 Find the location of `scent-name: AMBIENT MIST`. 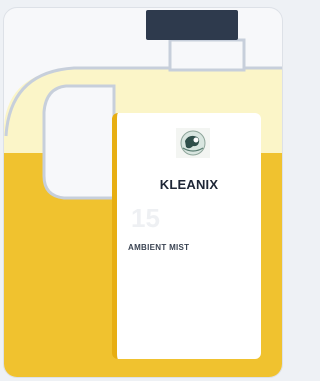

scent-name: AMBIENT MIST is located at coordinates (159, 247).